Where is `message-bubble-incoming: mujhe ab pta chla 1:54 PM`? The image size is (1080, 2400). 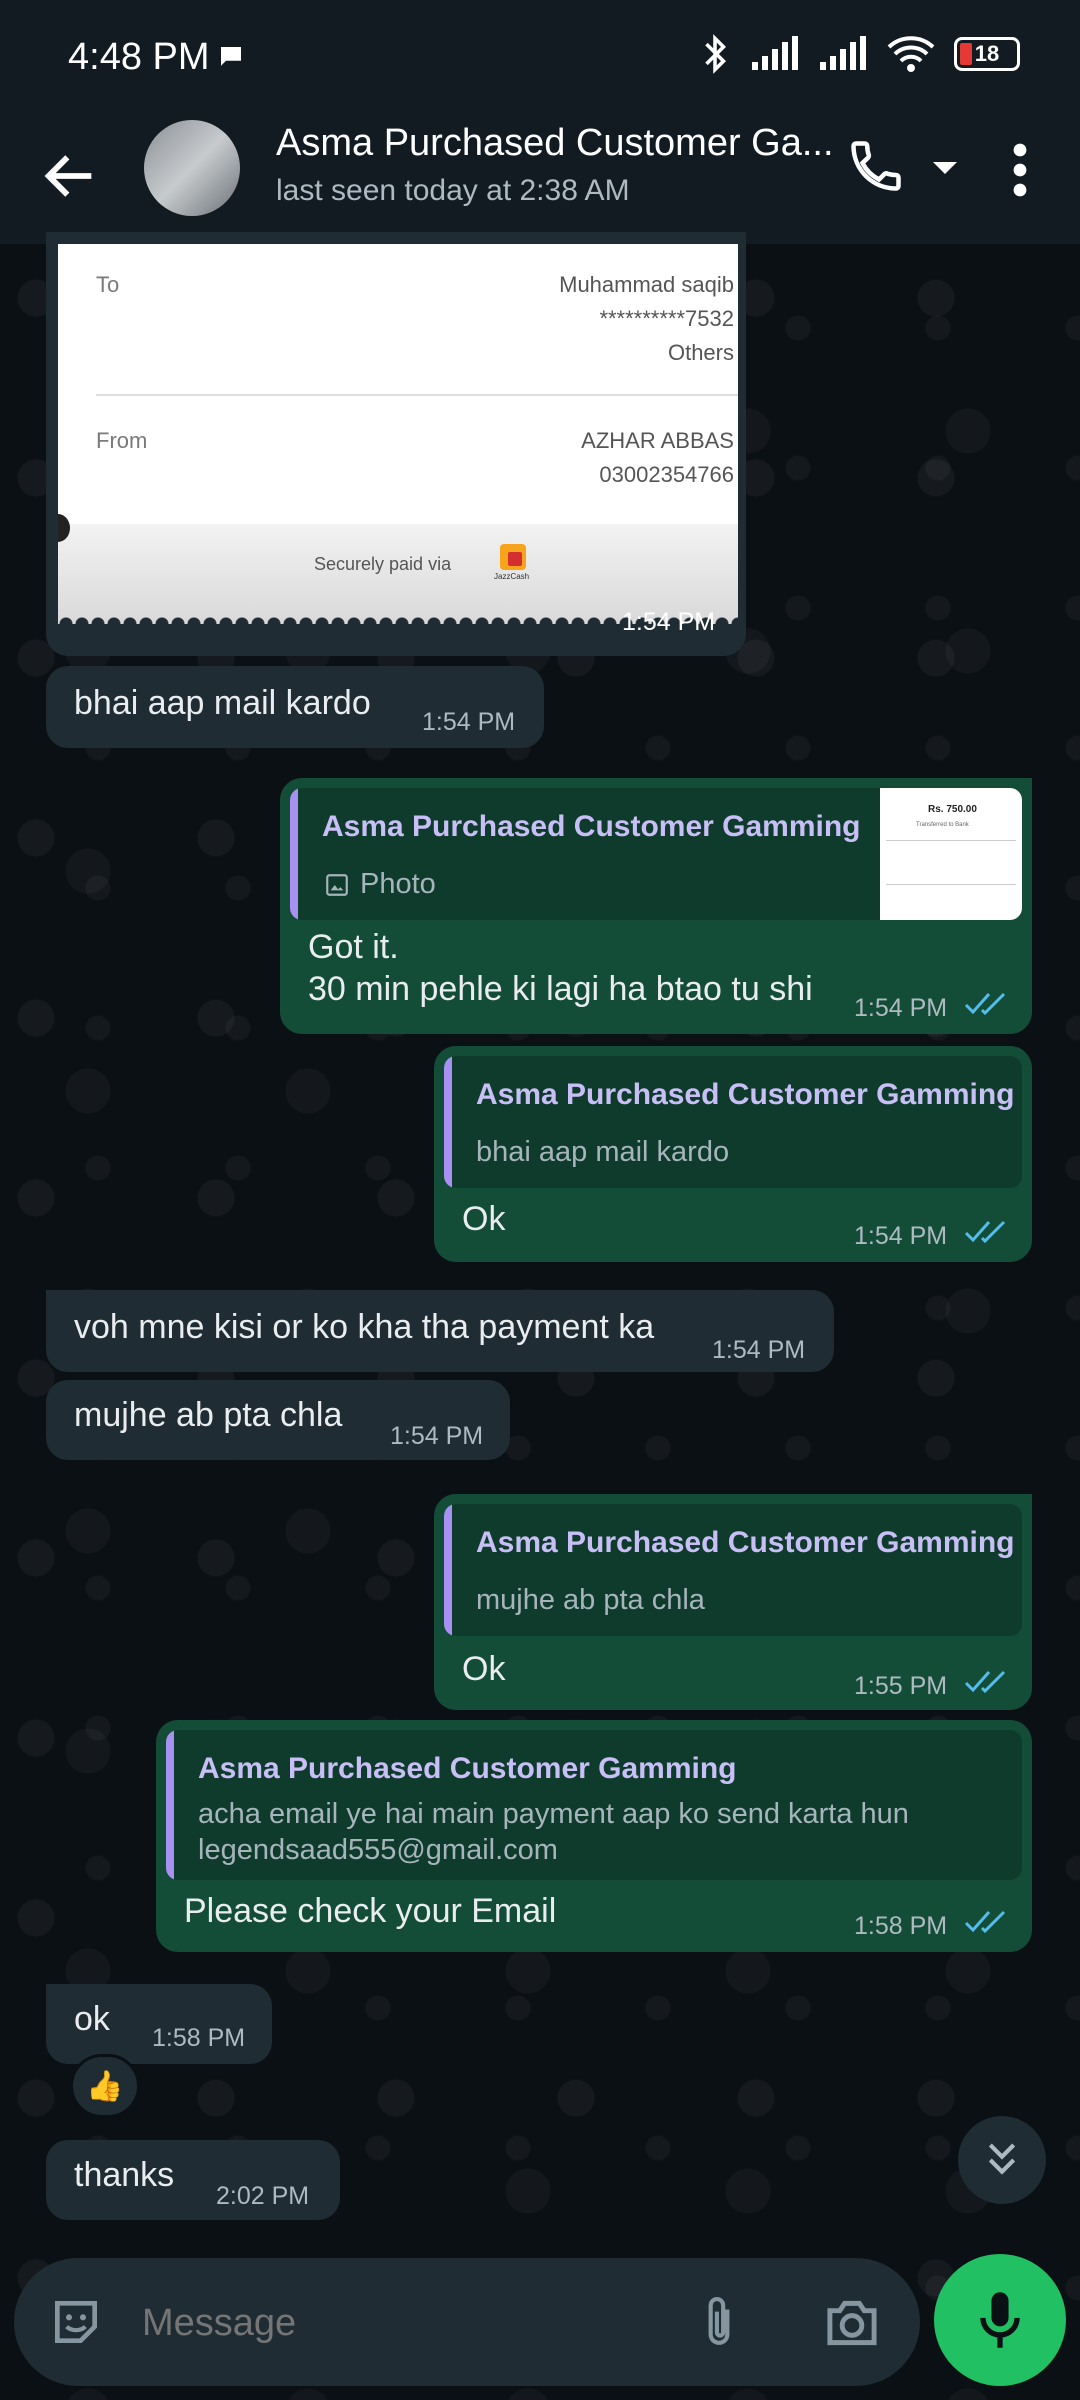 message-bubble-incoming: mujhe ab pta chla 1:54 PM is located at coordinates (278, 1420).